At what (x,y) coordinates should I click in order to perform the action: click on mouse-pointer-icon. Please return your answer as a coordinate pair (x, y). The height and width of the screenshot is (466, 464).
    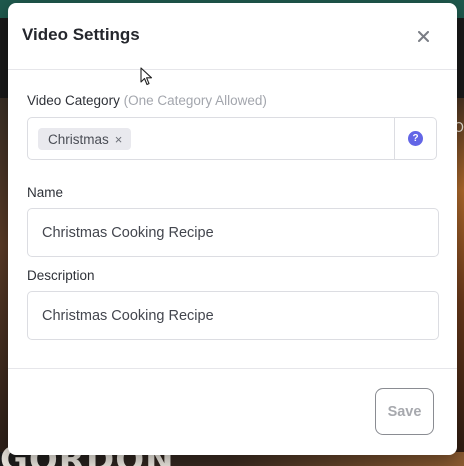
    Looking at the image, I should click on (146, 76).